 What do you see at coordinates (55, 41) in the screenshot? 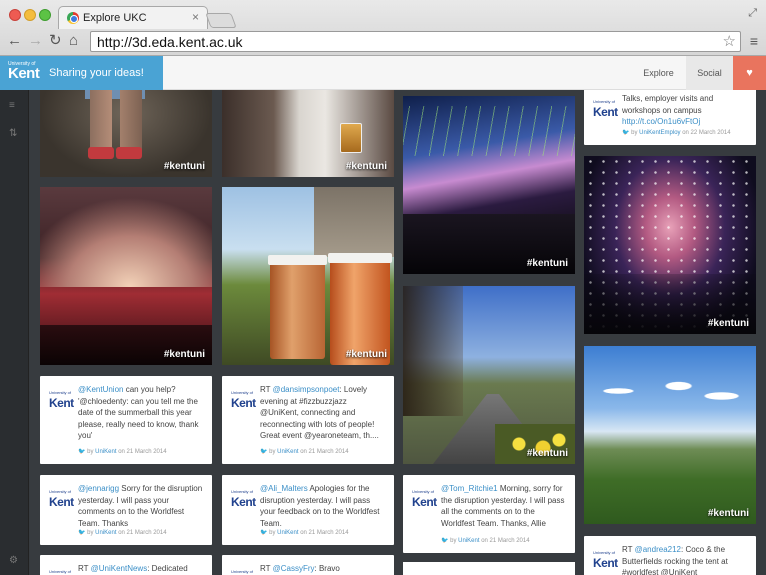
I see `reload-icon: ↻` at bounding box center [55, 41].